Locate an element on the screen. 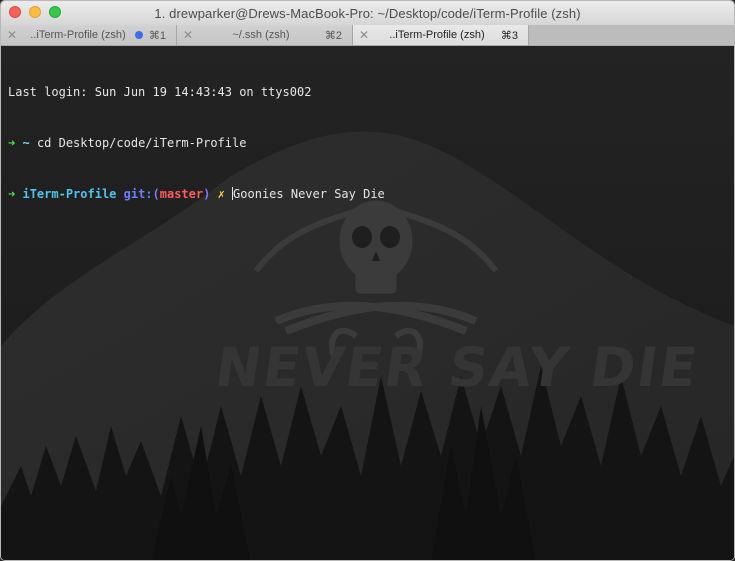 The width and height of the screenshot is (735, 561). tab-2: ✕ ~/.ssh (zsh) ⌘2 is located at coordinates (265, 35).